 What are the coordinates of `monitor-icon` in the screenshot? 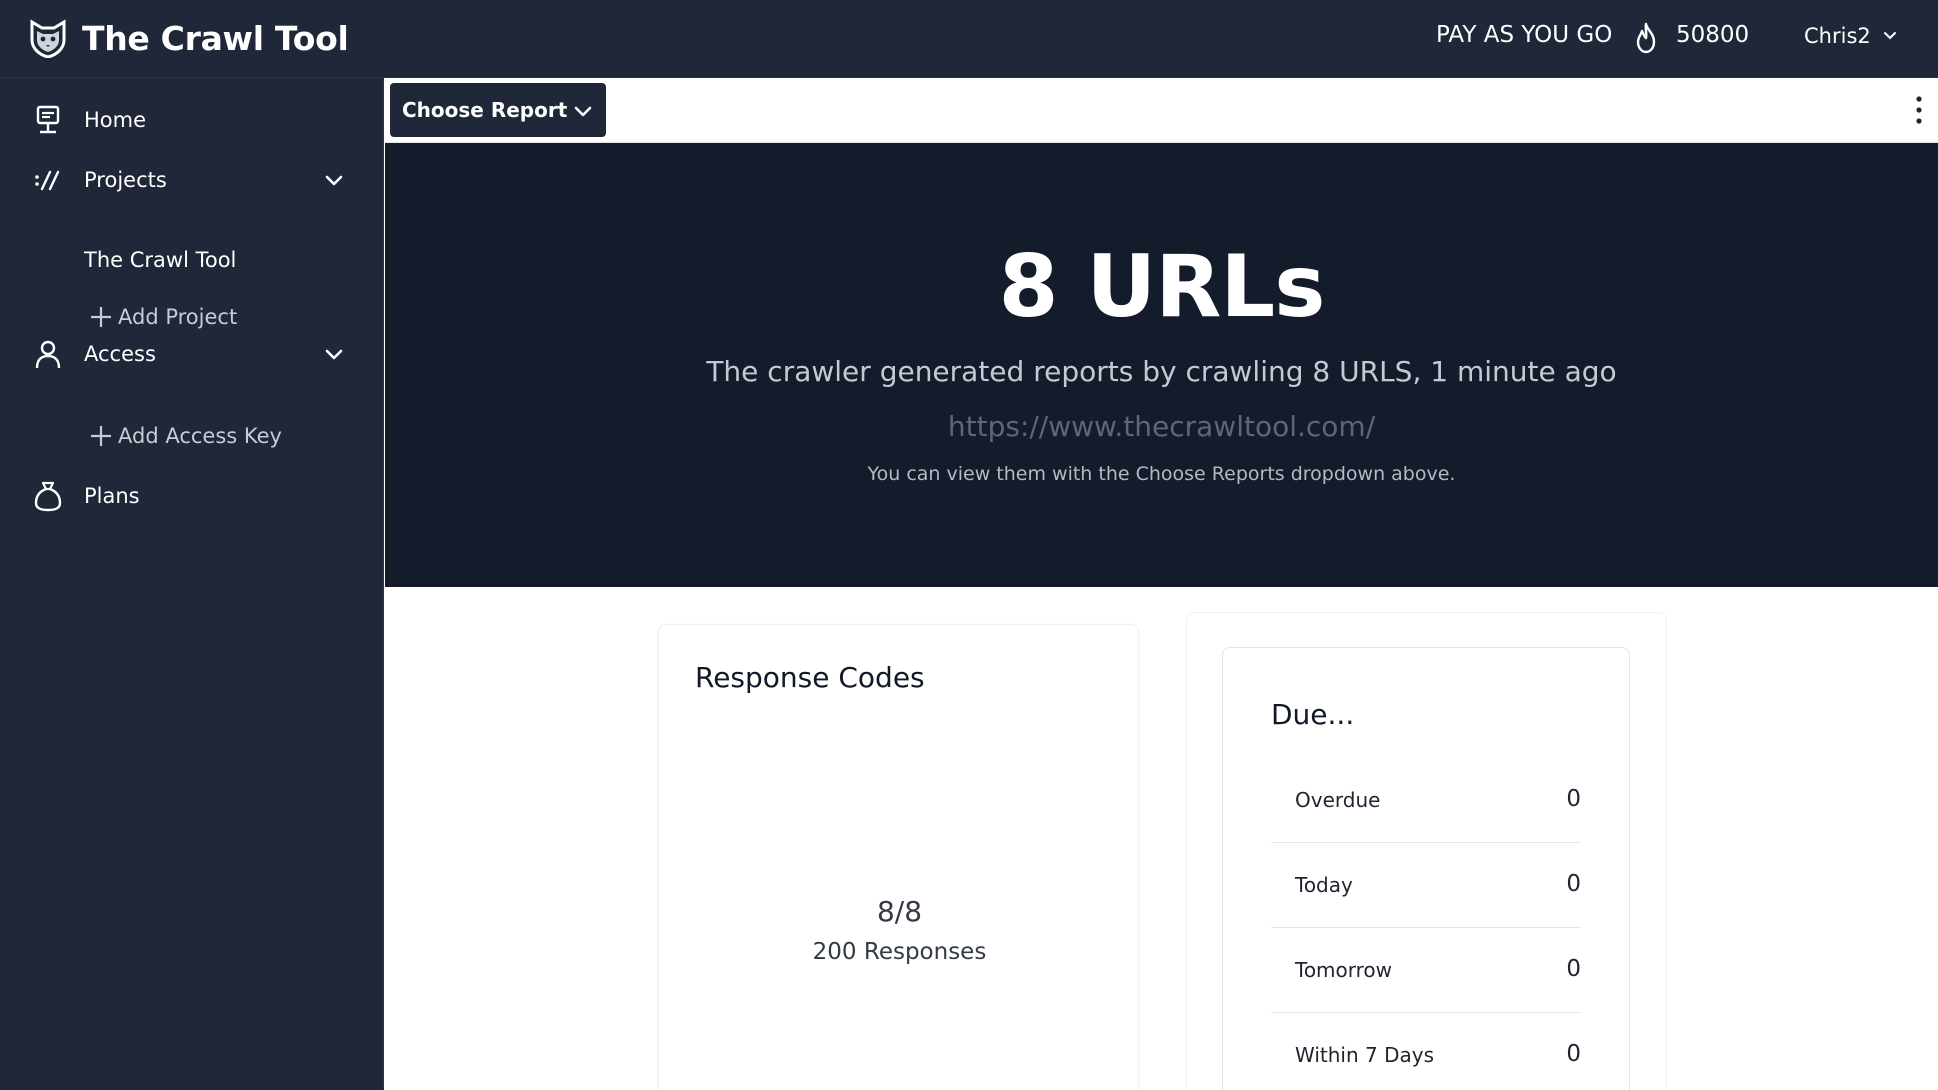 It's located at (48, 119).